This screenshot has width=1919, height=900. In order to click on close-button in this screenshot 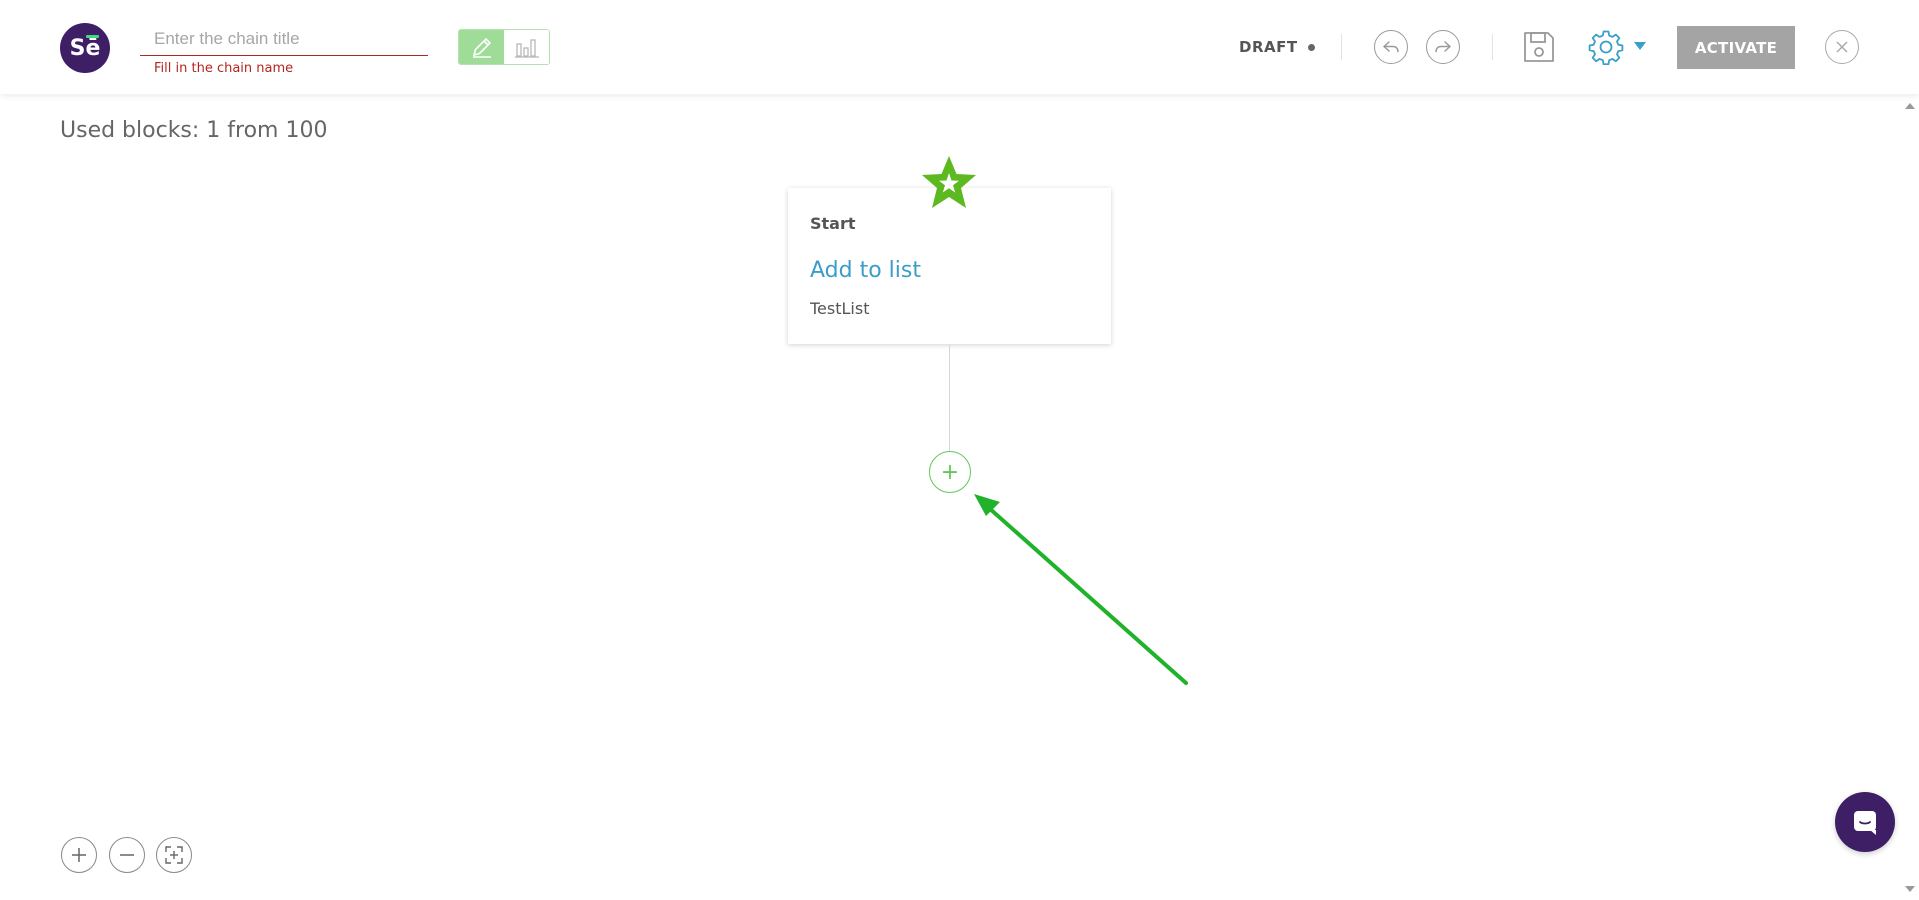, I will do `click(1842, 47)`.